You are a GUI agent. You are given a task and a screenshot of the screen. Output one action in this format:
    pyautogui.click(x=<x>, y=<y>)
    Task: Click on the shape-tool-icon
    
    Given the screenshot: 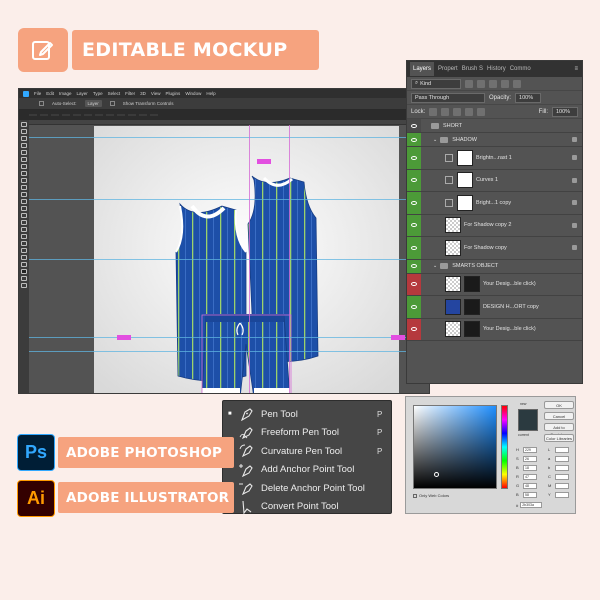 What is the action you would take?
    pyautogui.click(x=24, y=243)
    